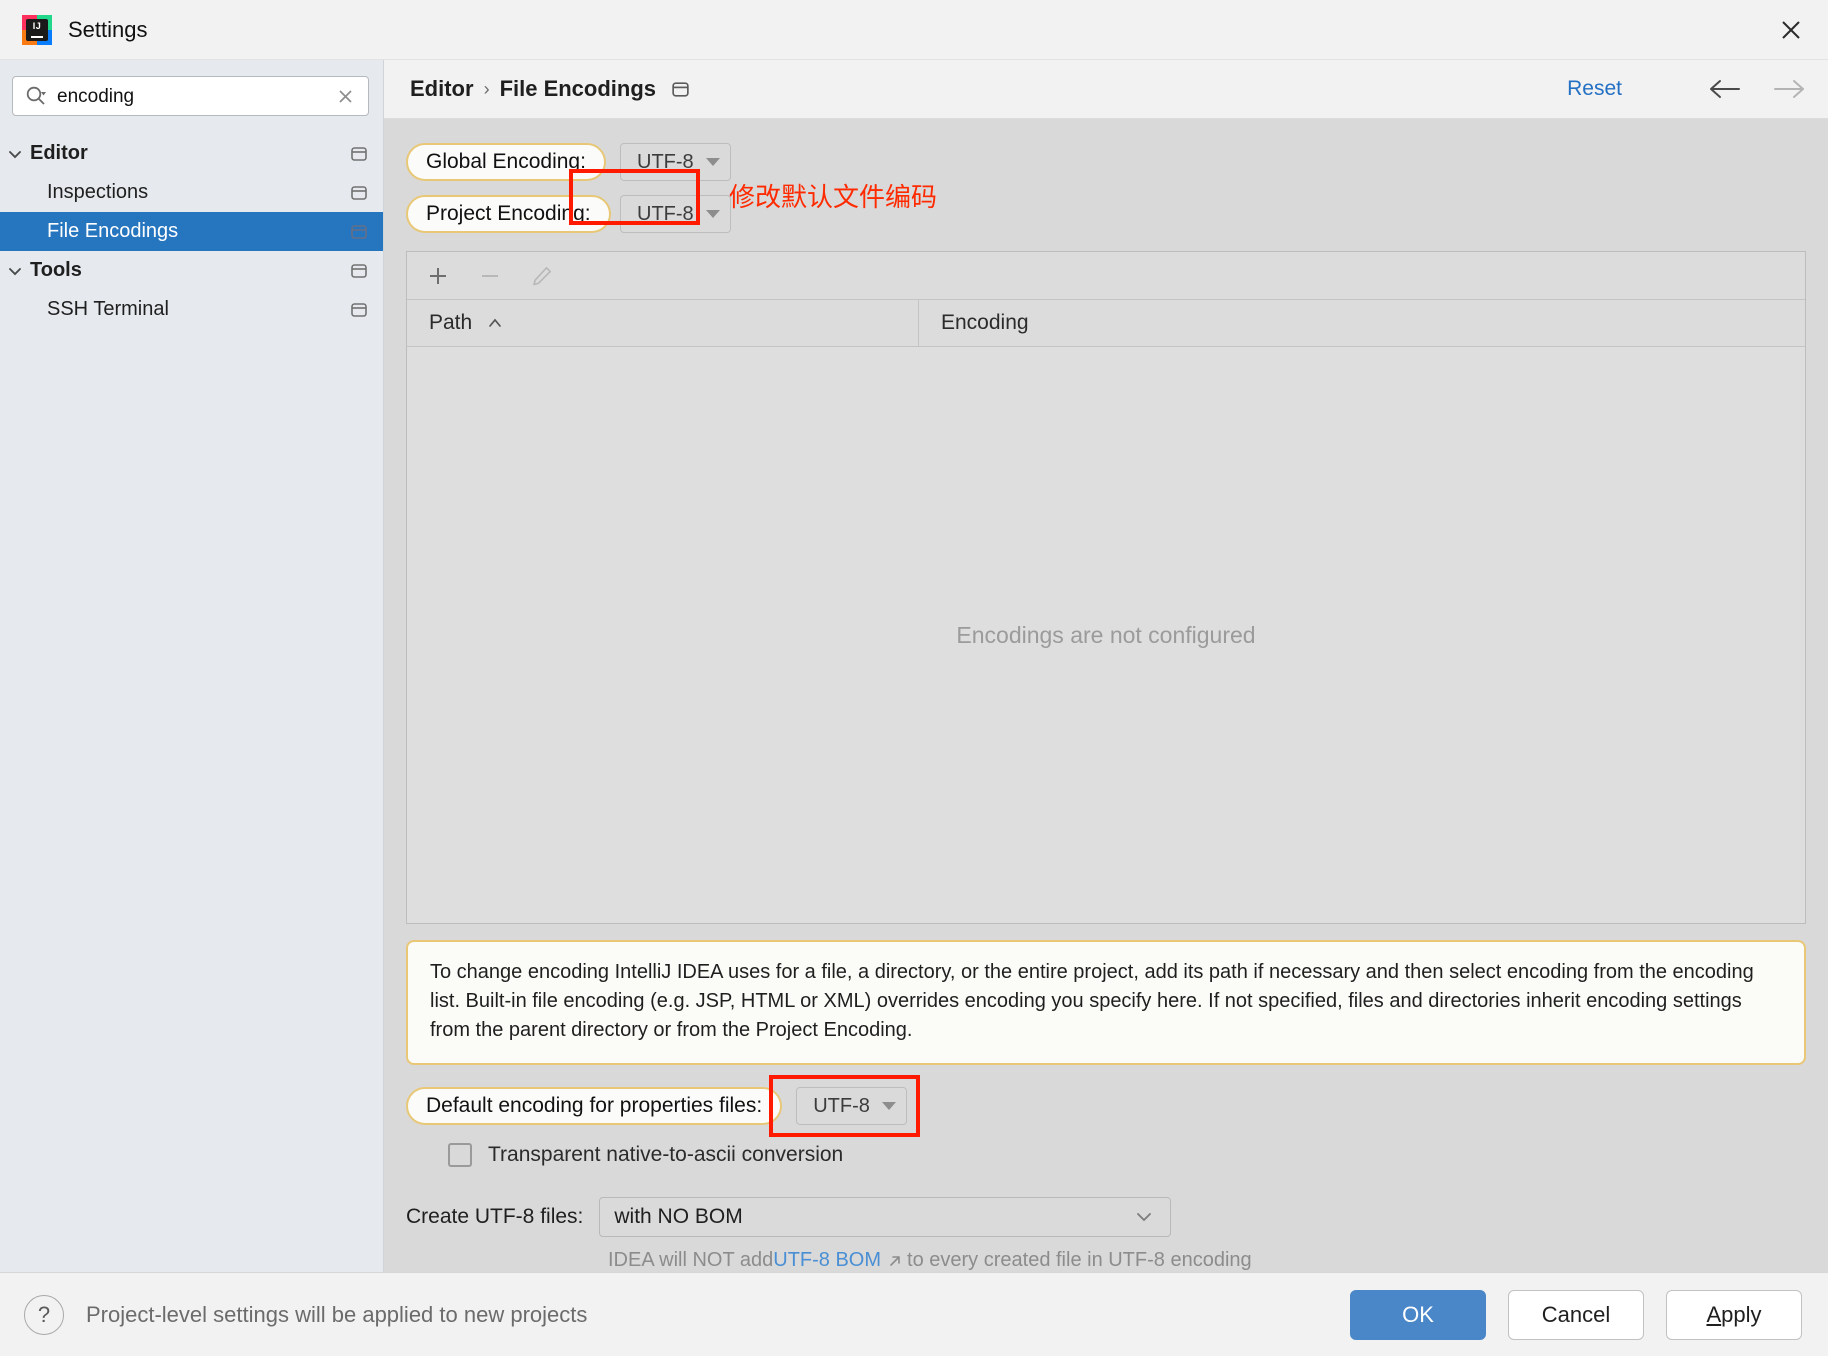  Describe the element at coordinates (191, 231) in the screenshot. I see `sidebar-item-file-encodings: File Encodings` at that location.